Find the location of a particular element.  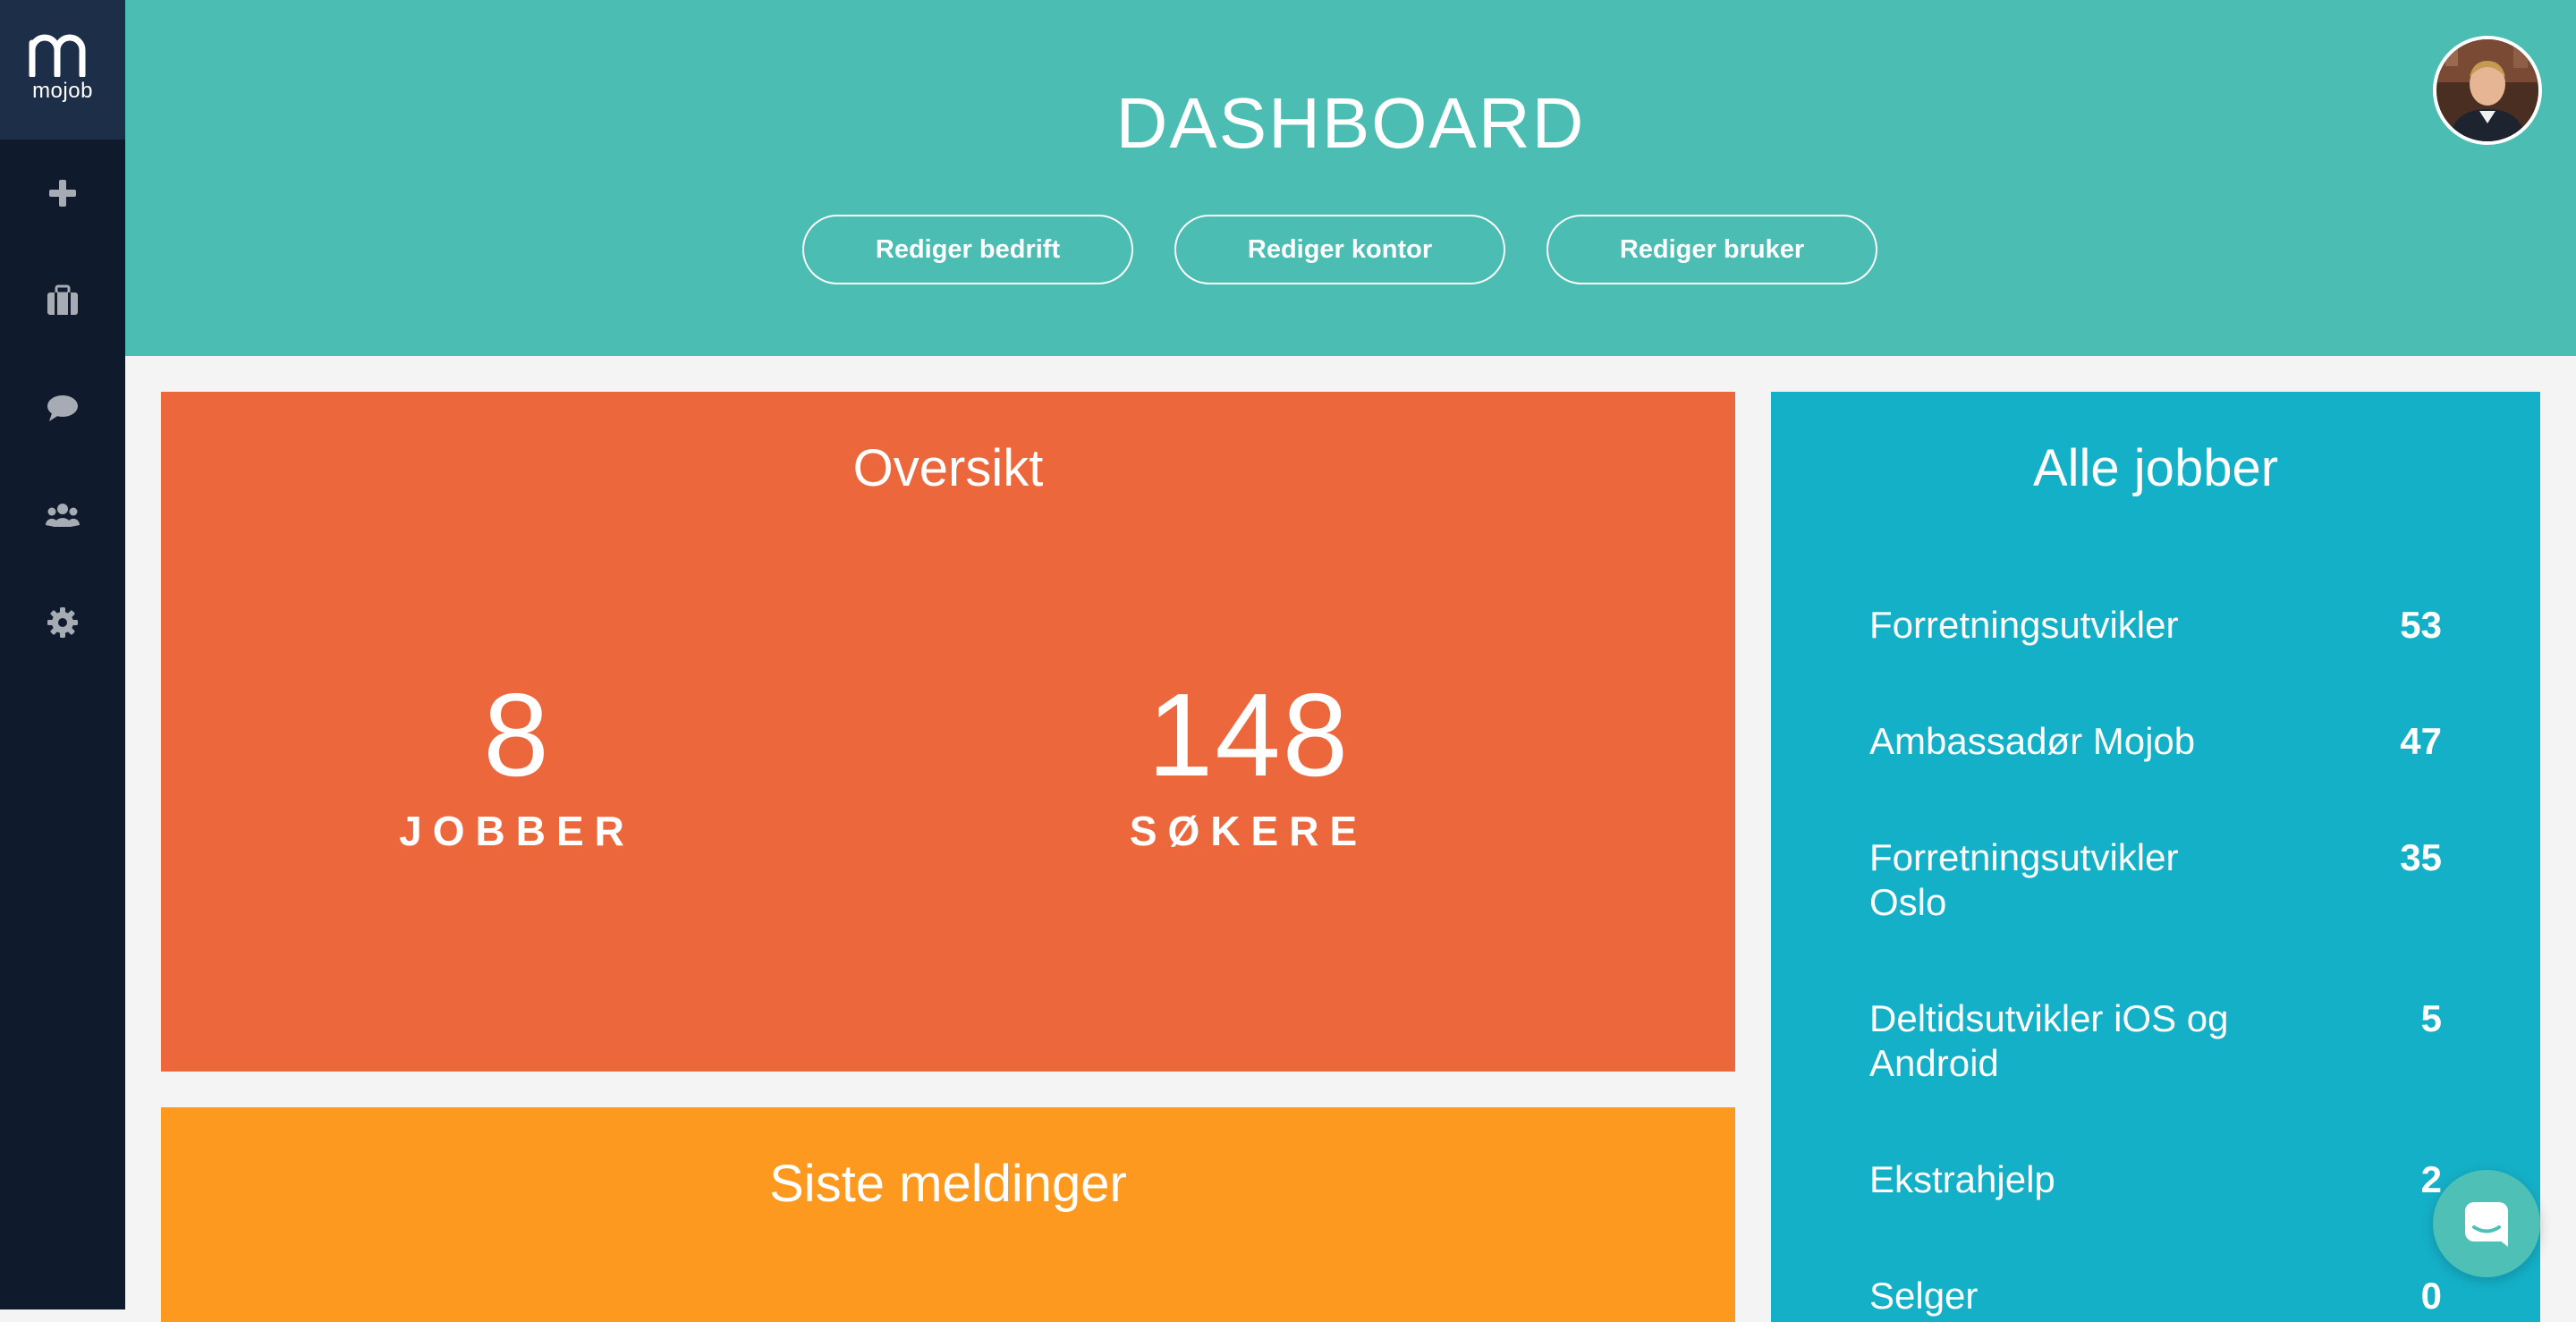

chat-bubble-icon is located at coordinates (2486, 1225).